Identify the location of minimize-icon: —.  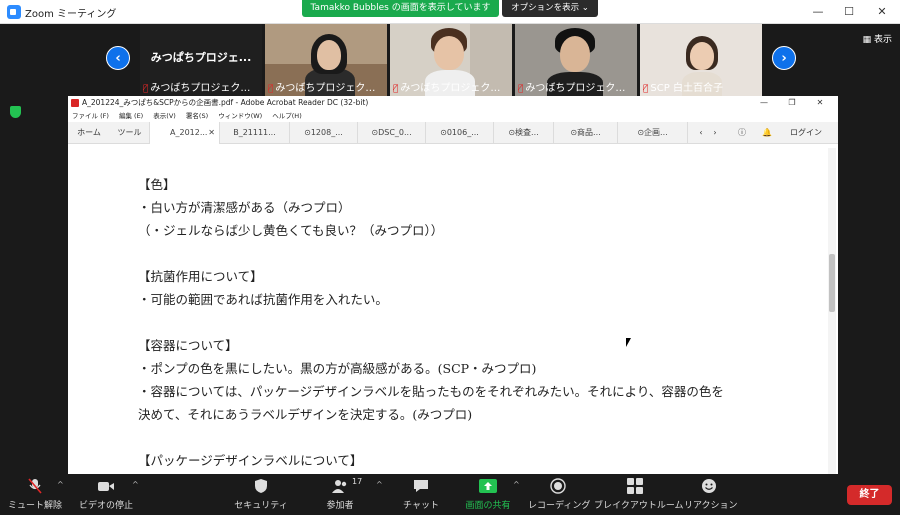
(818, 12).